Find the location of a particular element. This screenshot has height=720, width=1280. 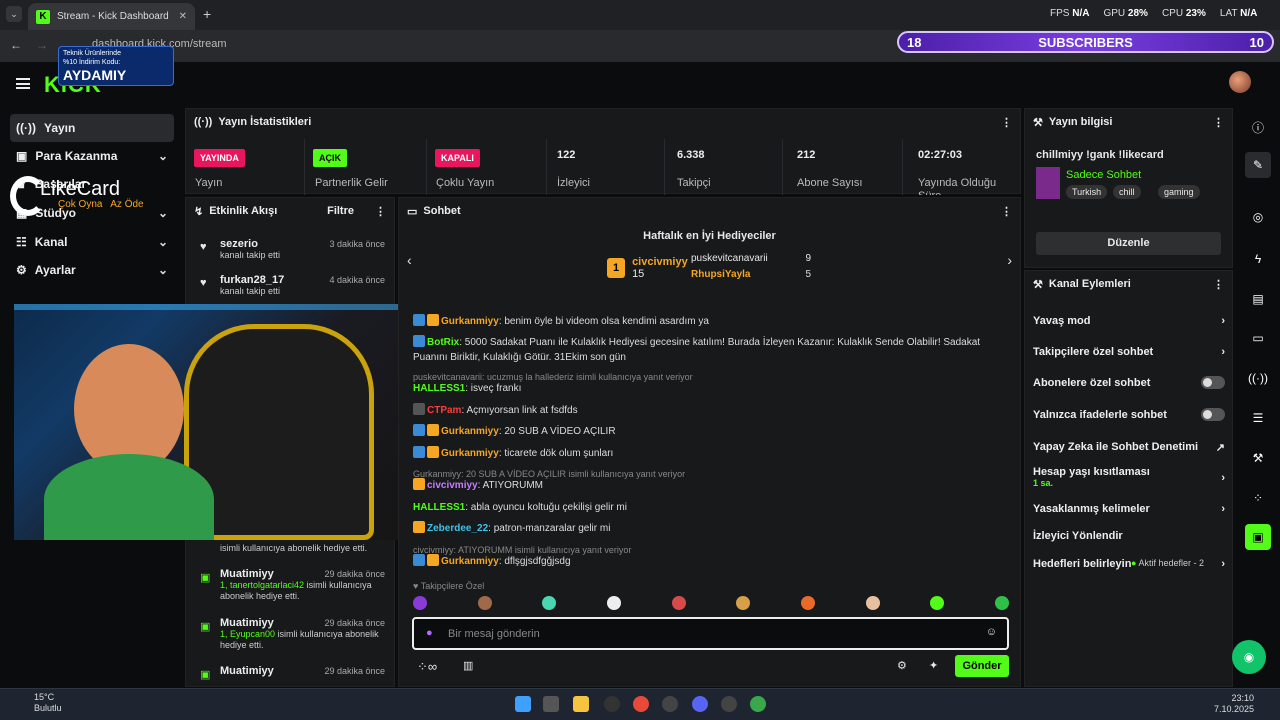

gift-icon: ▣ is located at coordinates (205, 578).